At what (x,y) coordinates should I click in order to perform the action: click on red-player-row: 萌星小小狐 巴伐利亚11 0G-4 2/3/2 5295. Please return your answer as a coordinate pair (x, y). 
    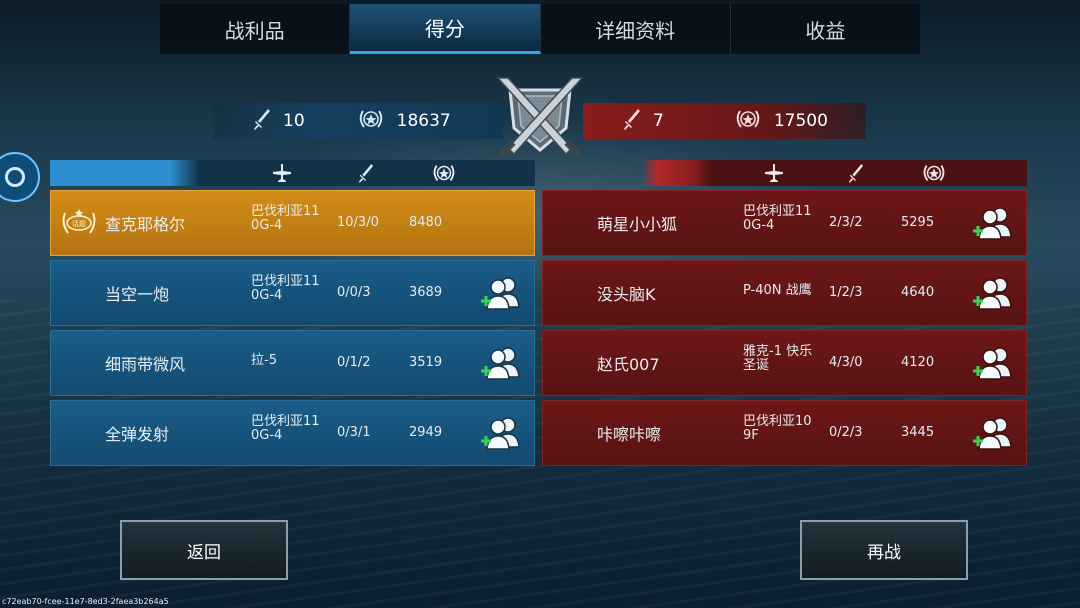
    Looking at the image, I should click on (784, 223).